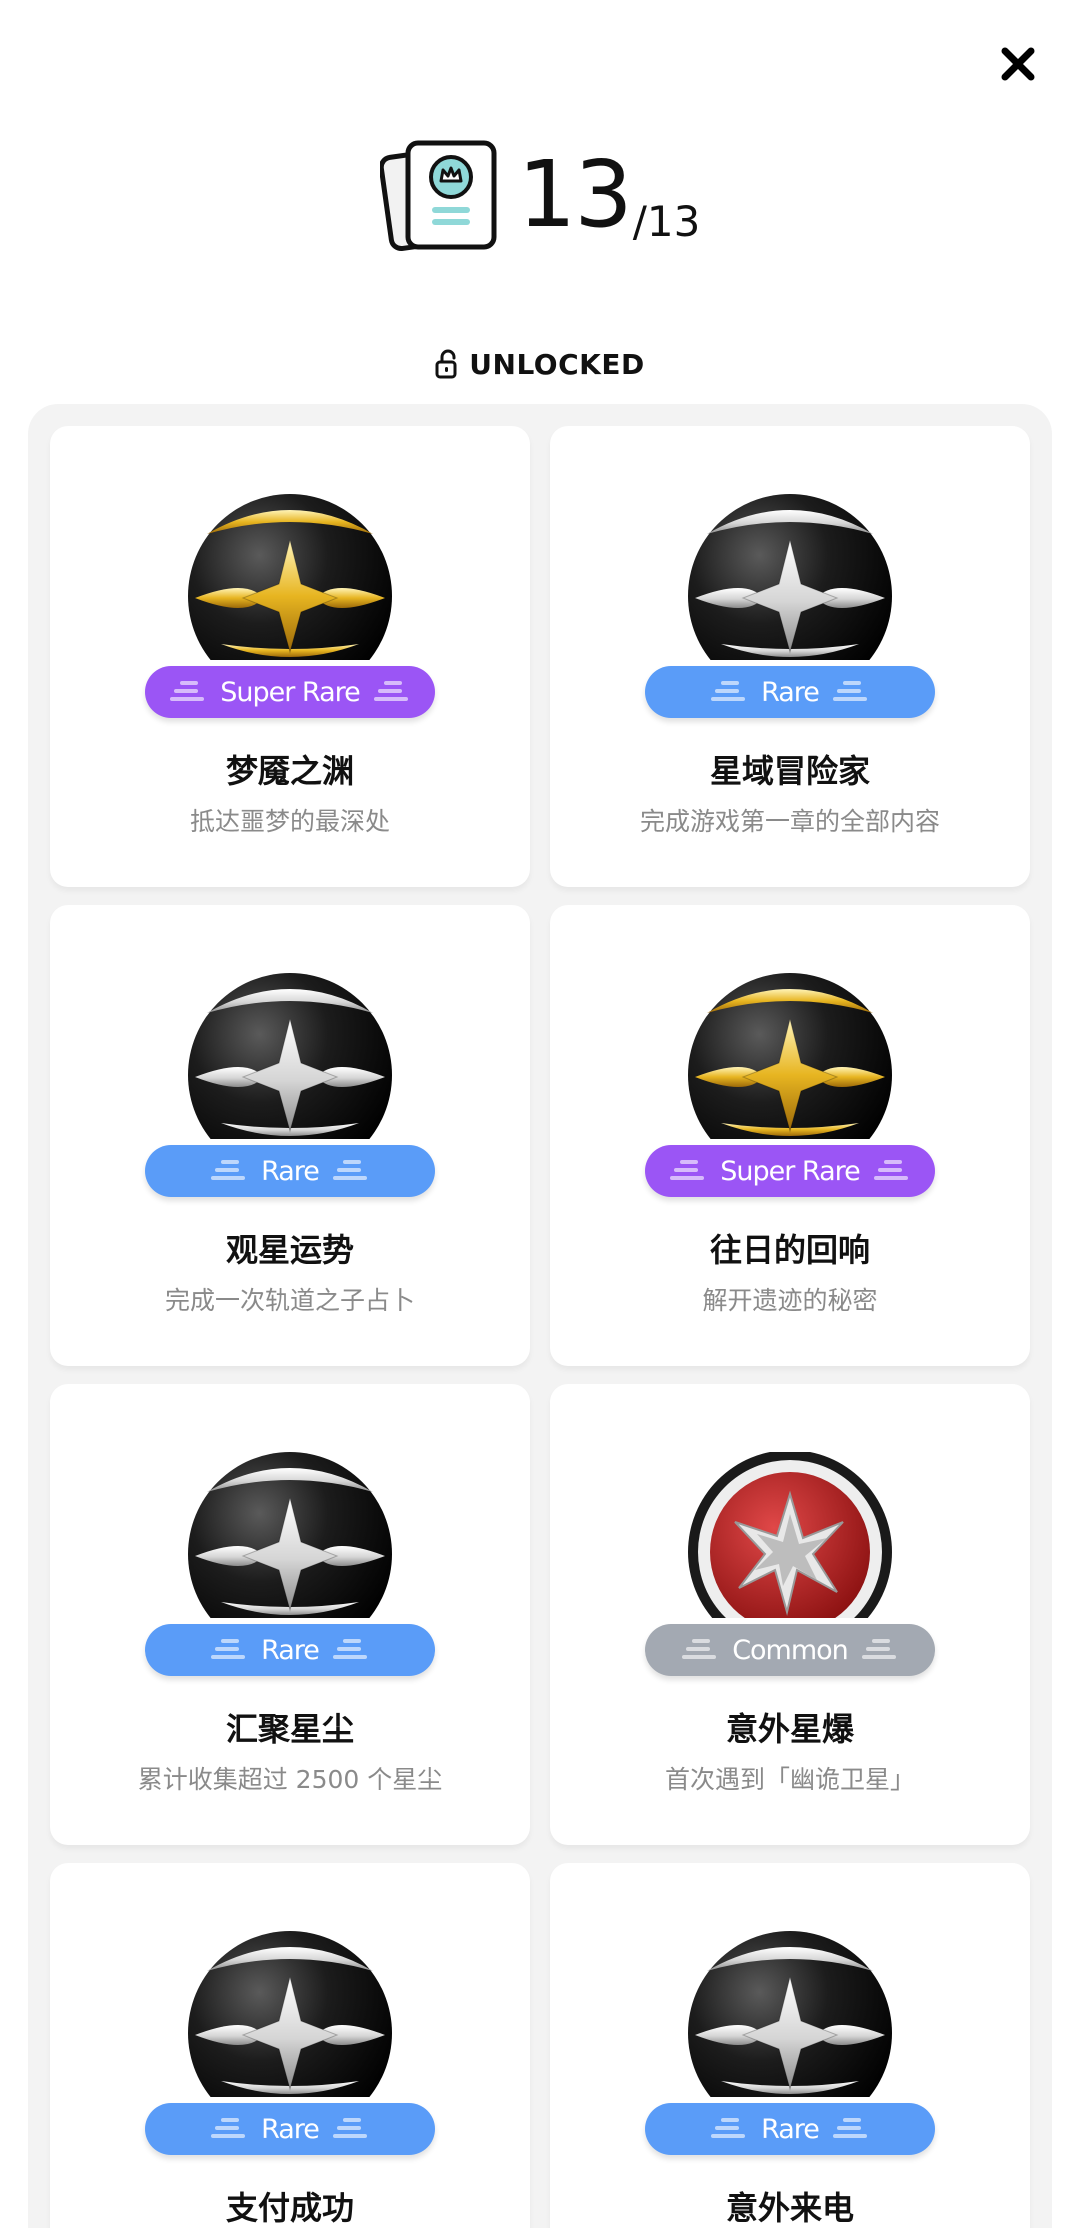 The image size is (1080, 2228). I want to click on rarity-badge: Common, so click(790, 1650).